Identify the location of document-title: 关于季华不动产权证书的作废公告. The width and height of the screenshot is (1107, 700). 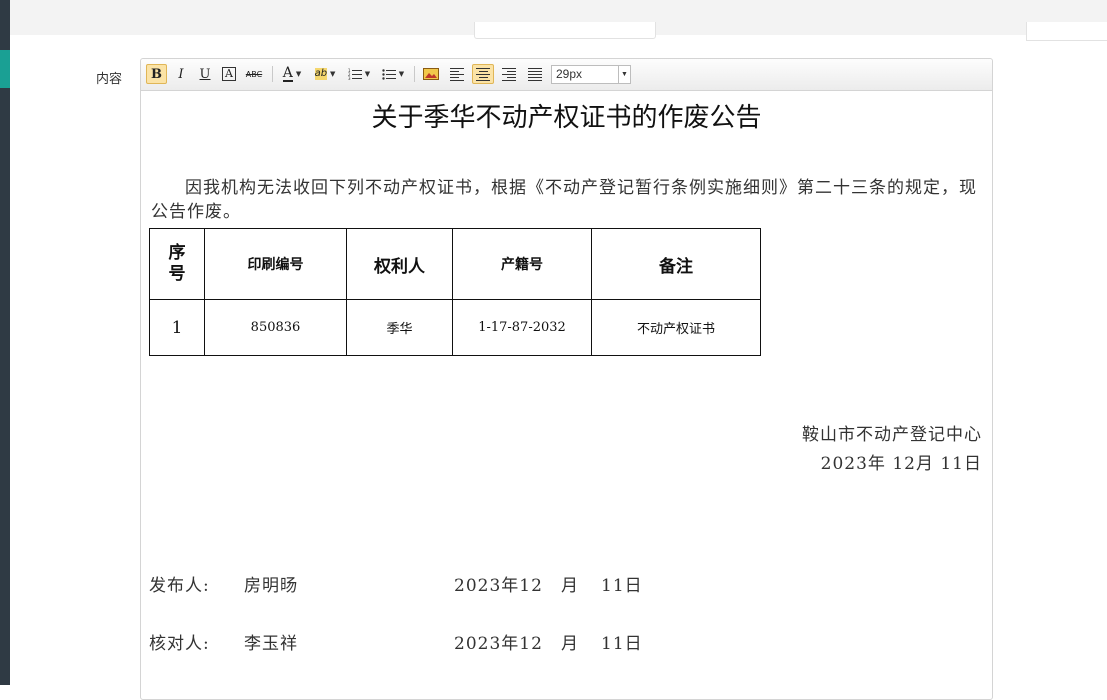
(566, 118).